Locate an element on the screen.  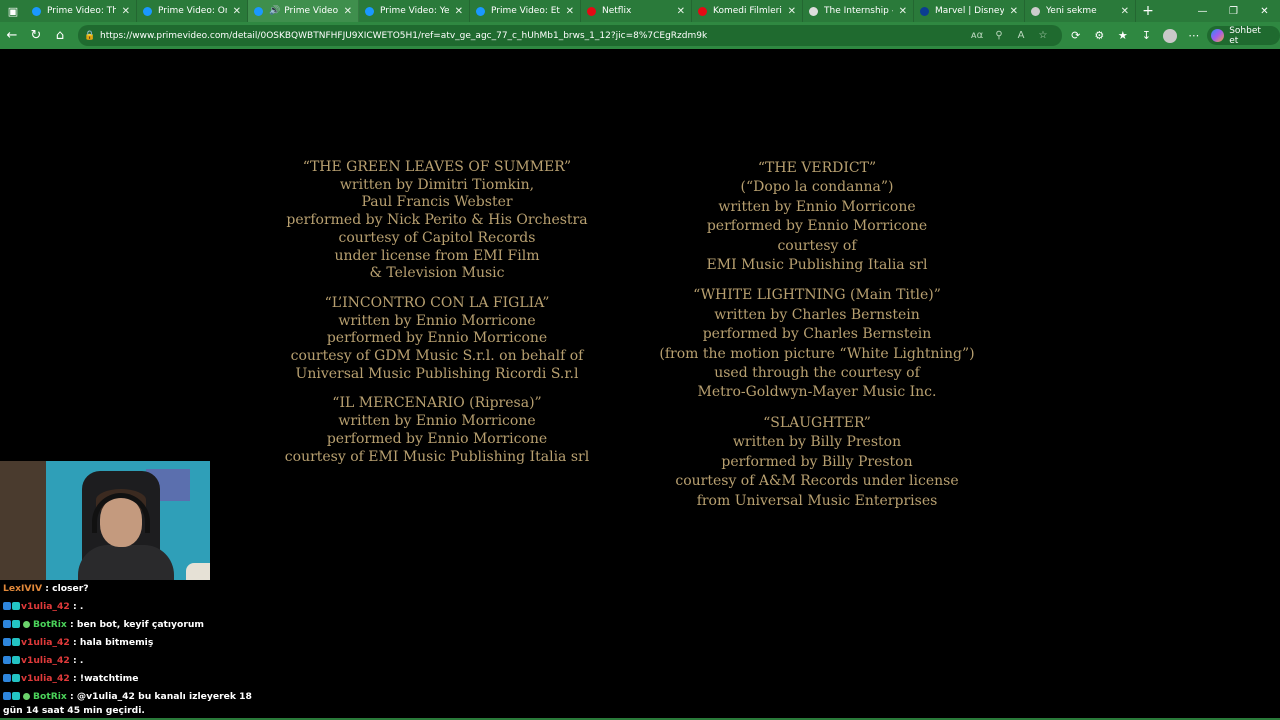
credit-line: Universal Music Publishing Ricordi S.r.l is located at coordinates (437, 373).